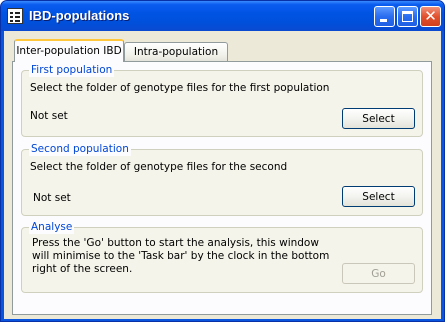 This screenshot has width=445, height=322. Describe the element at coordinates (378, 118) in the screenshot. I see `first-population-select-button: Select` at that location.